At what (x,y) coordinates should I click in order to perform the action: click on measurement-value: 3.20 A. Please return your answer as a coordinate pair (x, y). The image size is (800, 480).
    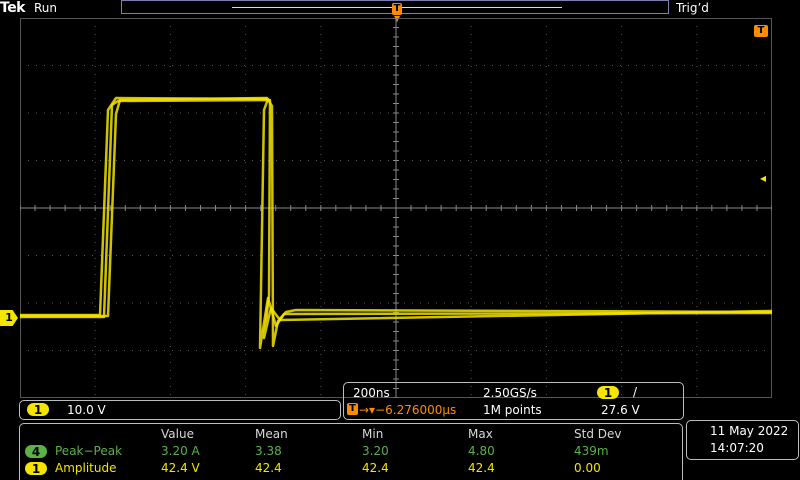
    Looking at the image, I should click on (180, 451).